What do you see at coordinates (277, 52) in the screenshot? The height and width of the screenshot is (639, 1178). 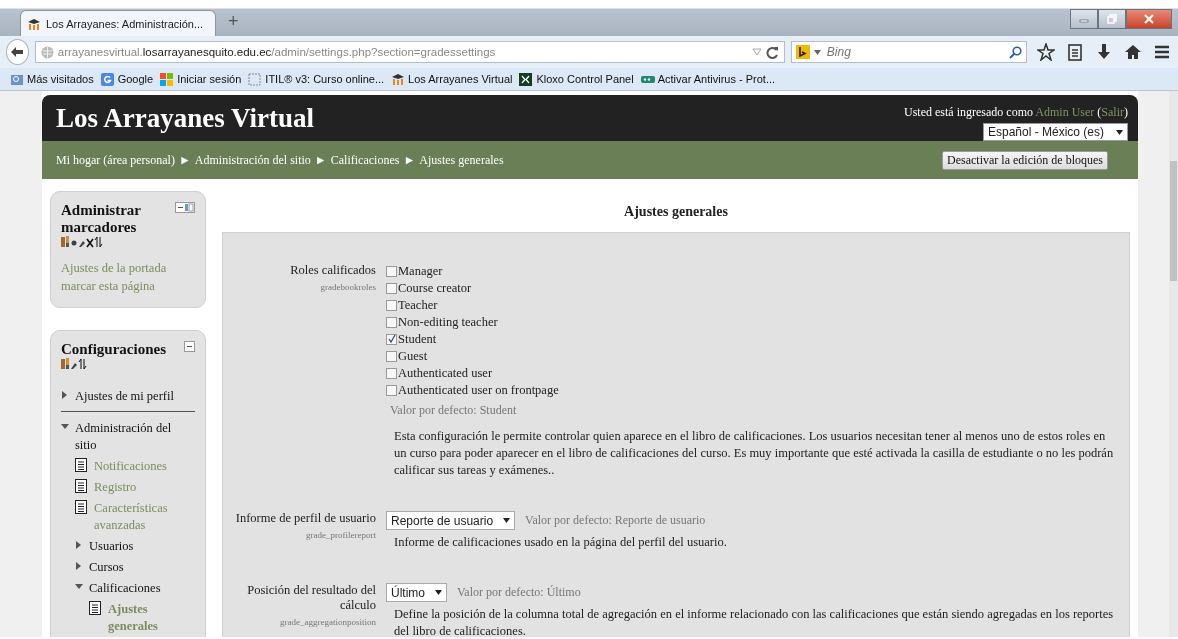 I see `url-text: arrayanesvirtual.losarrayanesquito.edu.ec/admin/settings.php?section=gradessettings` at bounding box center [277, 52].